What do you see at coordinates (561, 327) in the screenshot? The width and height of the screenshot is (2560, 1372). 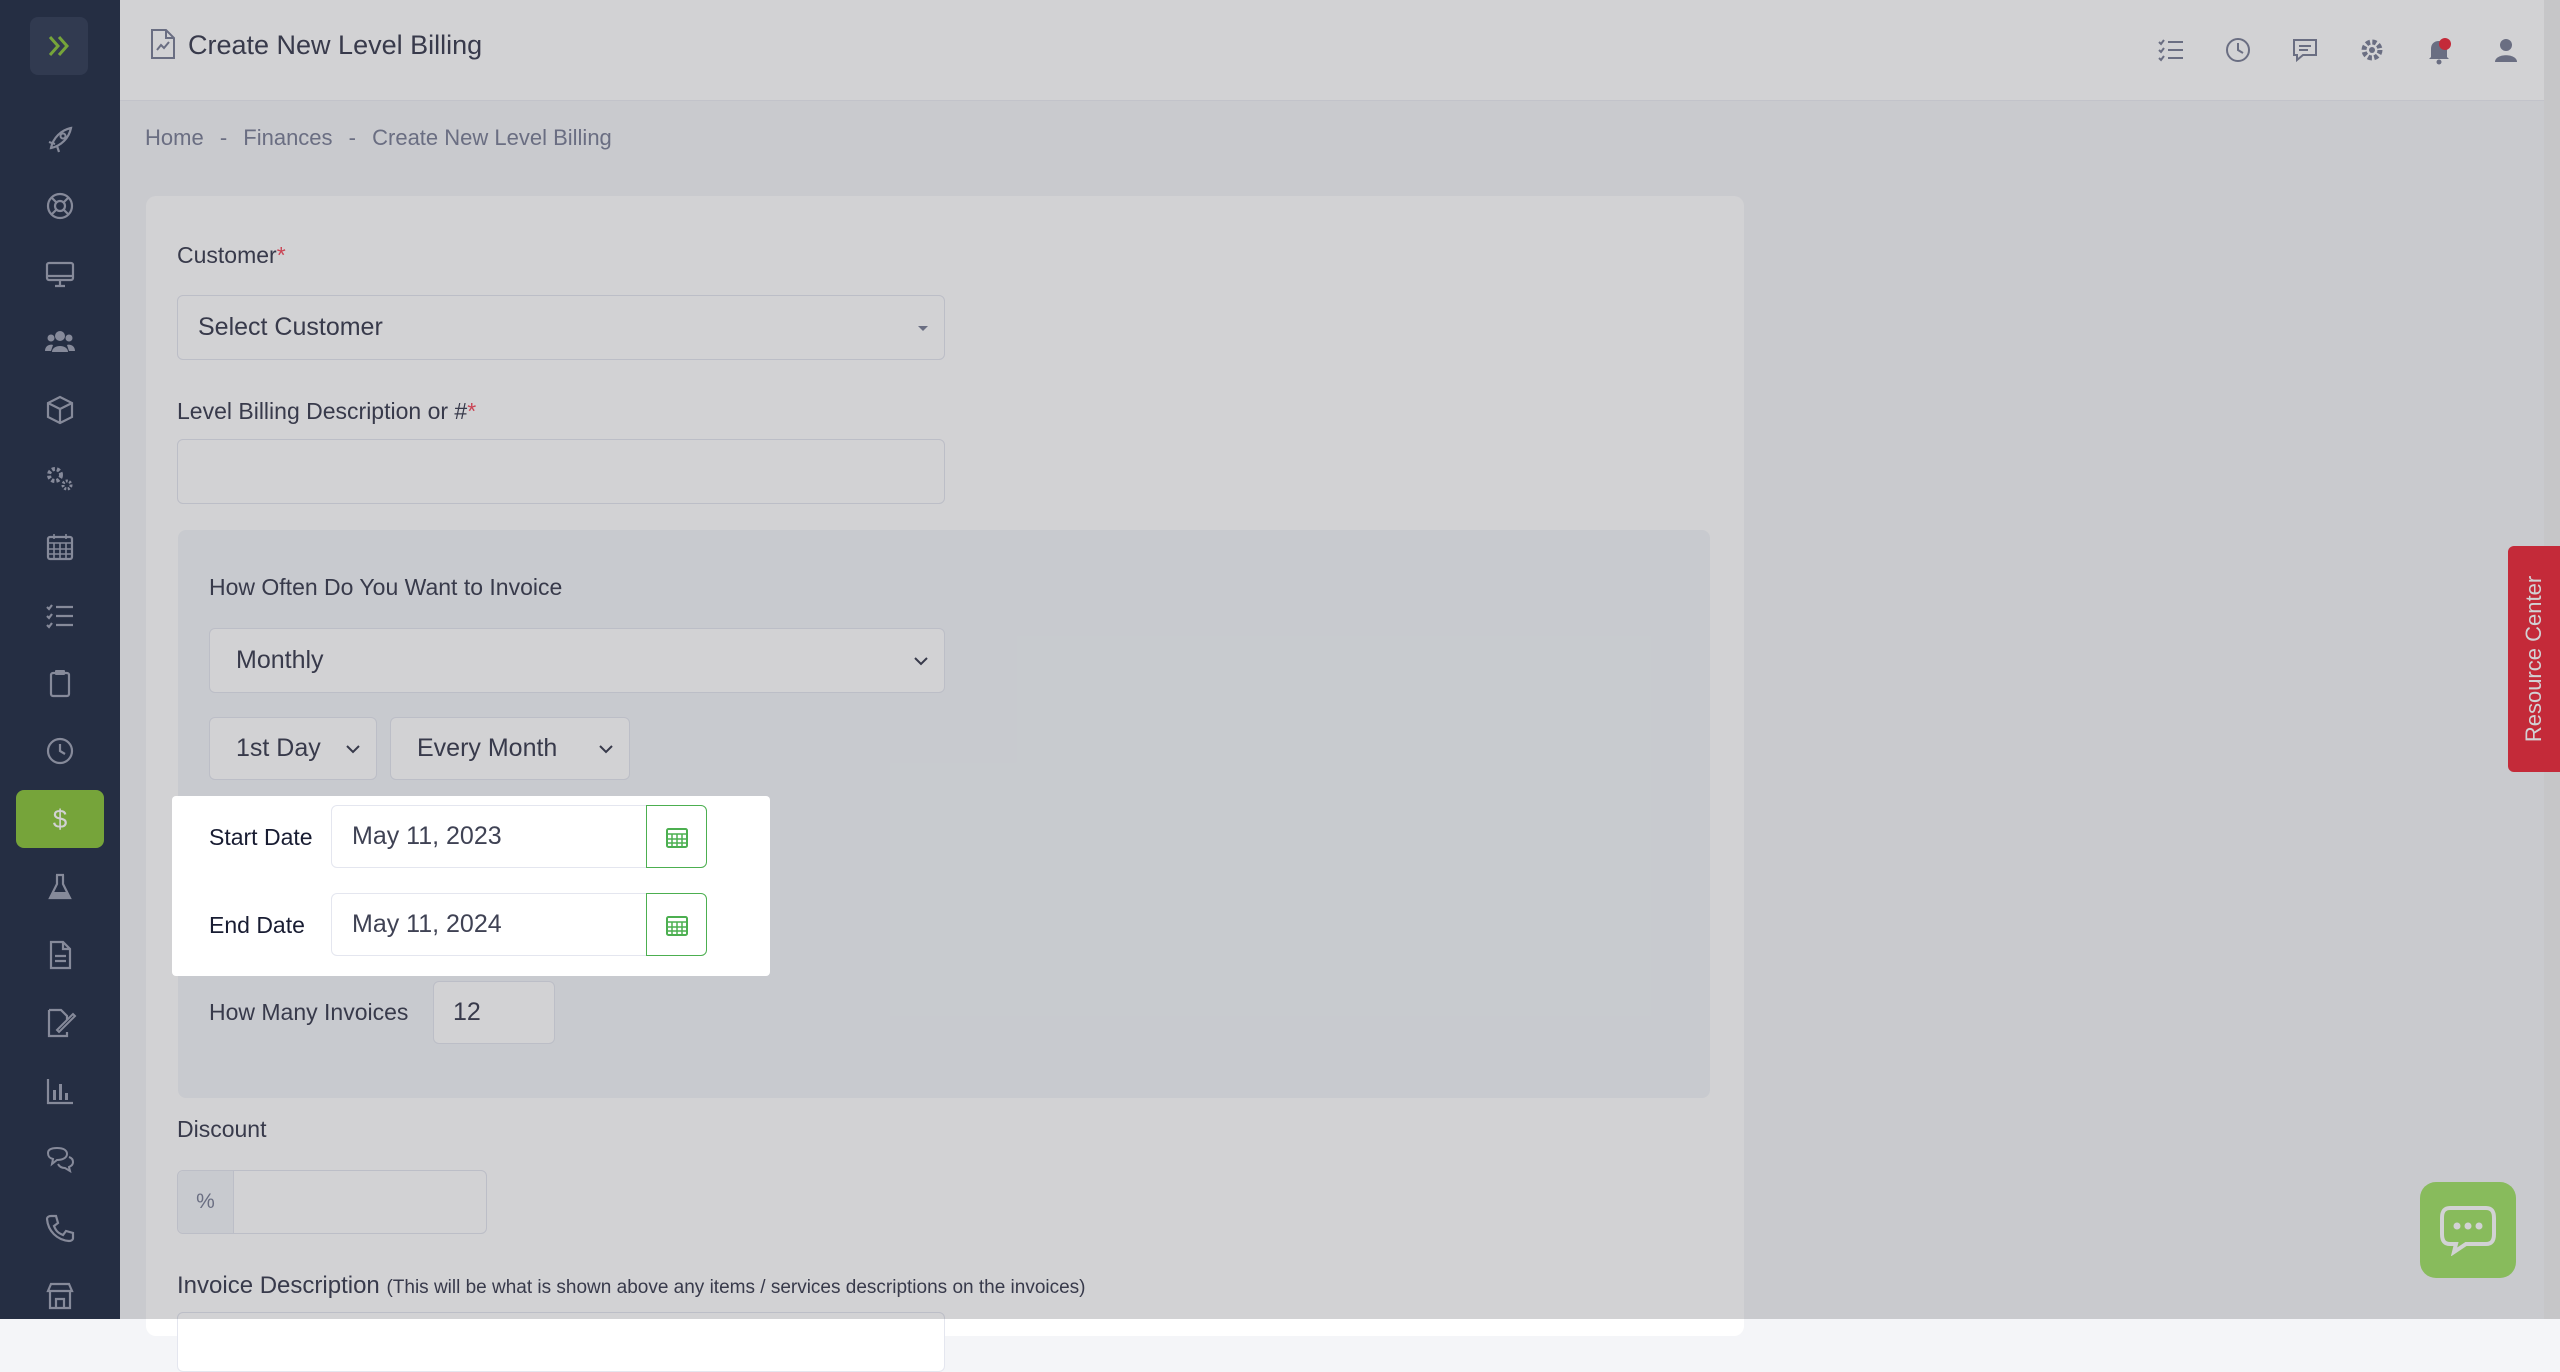 I see `customer-select: Select Customer` at bounding box center [561, 327].